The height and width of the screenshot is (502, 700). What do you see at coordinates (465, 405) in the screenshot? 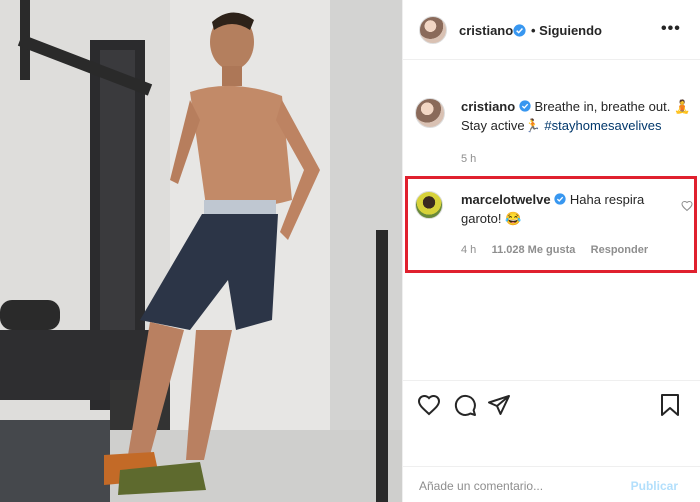
I see `comment-icon` at bounding box center [465, 405].